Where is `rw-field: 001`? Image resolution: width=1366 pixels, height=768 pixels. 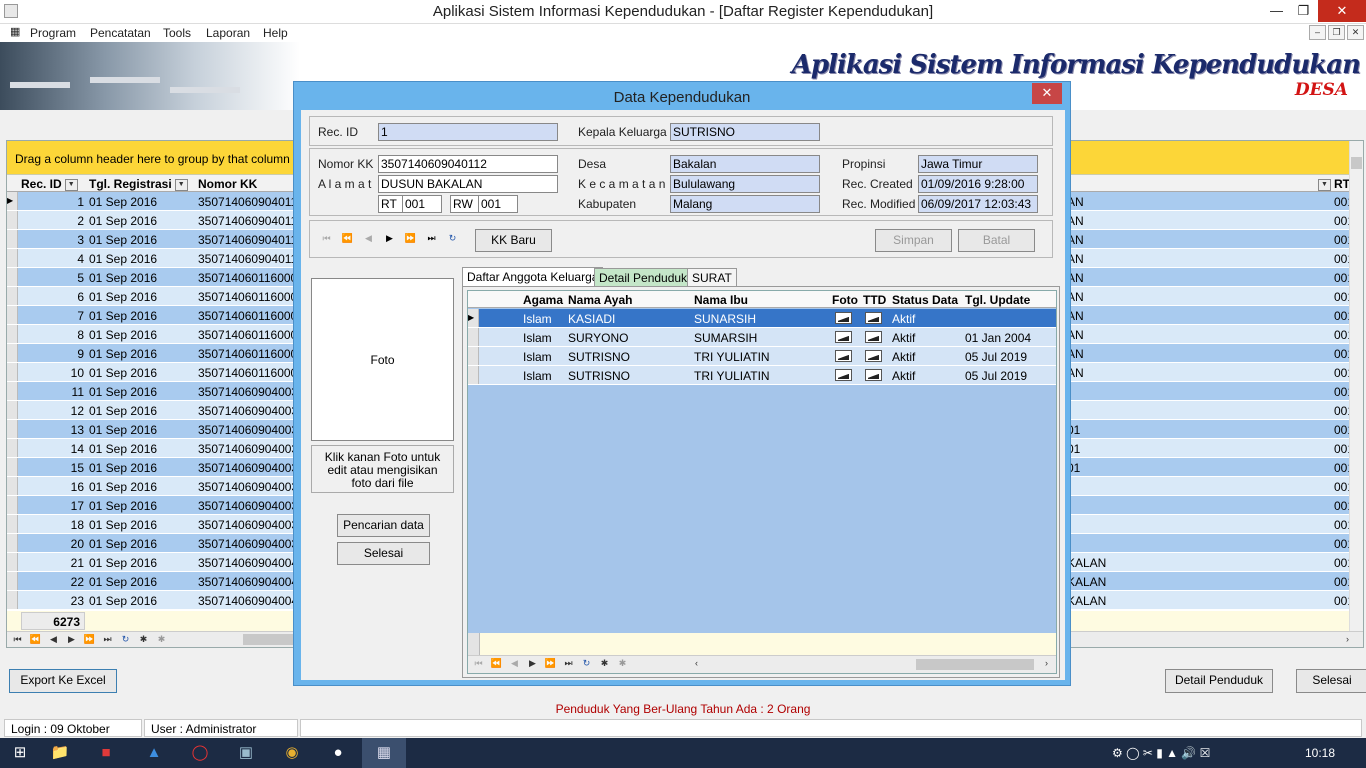 rw-field: 001 is located at coordinates (498, 204).